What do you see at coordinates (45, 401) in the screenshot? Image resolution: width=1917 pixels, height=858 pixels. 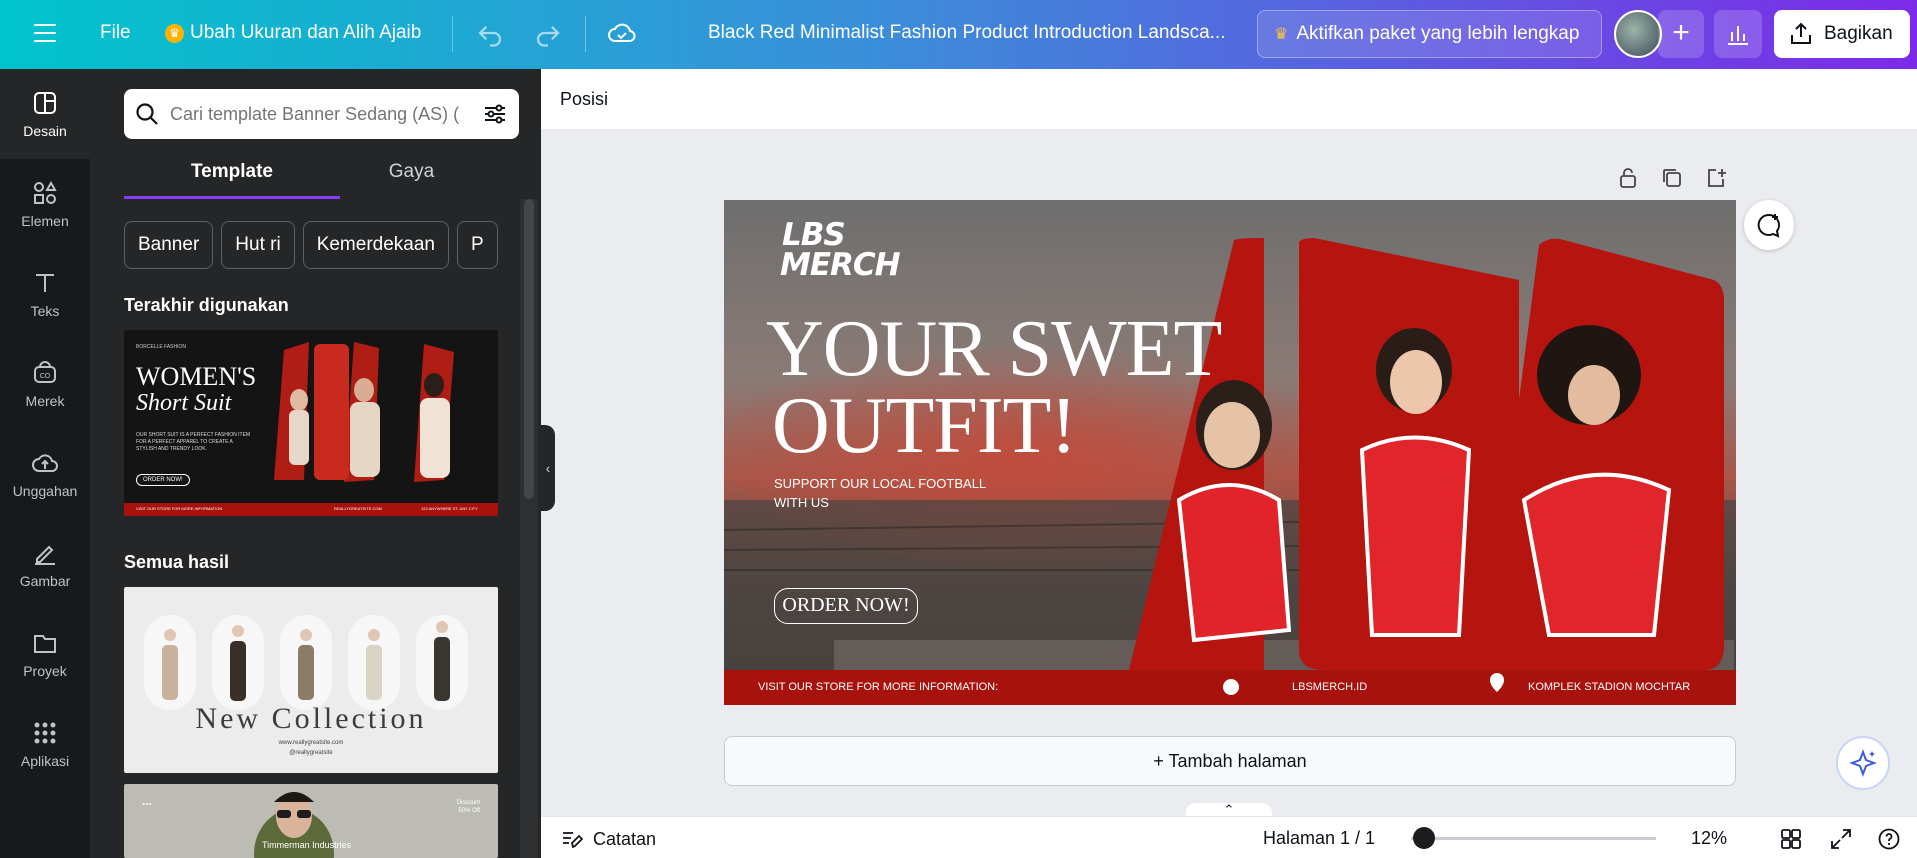 I see `rail-label: Merek` at bounding box center [45, 401].